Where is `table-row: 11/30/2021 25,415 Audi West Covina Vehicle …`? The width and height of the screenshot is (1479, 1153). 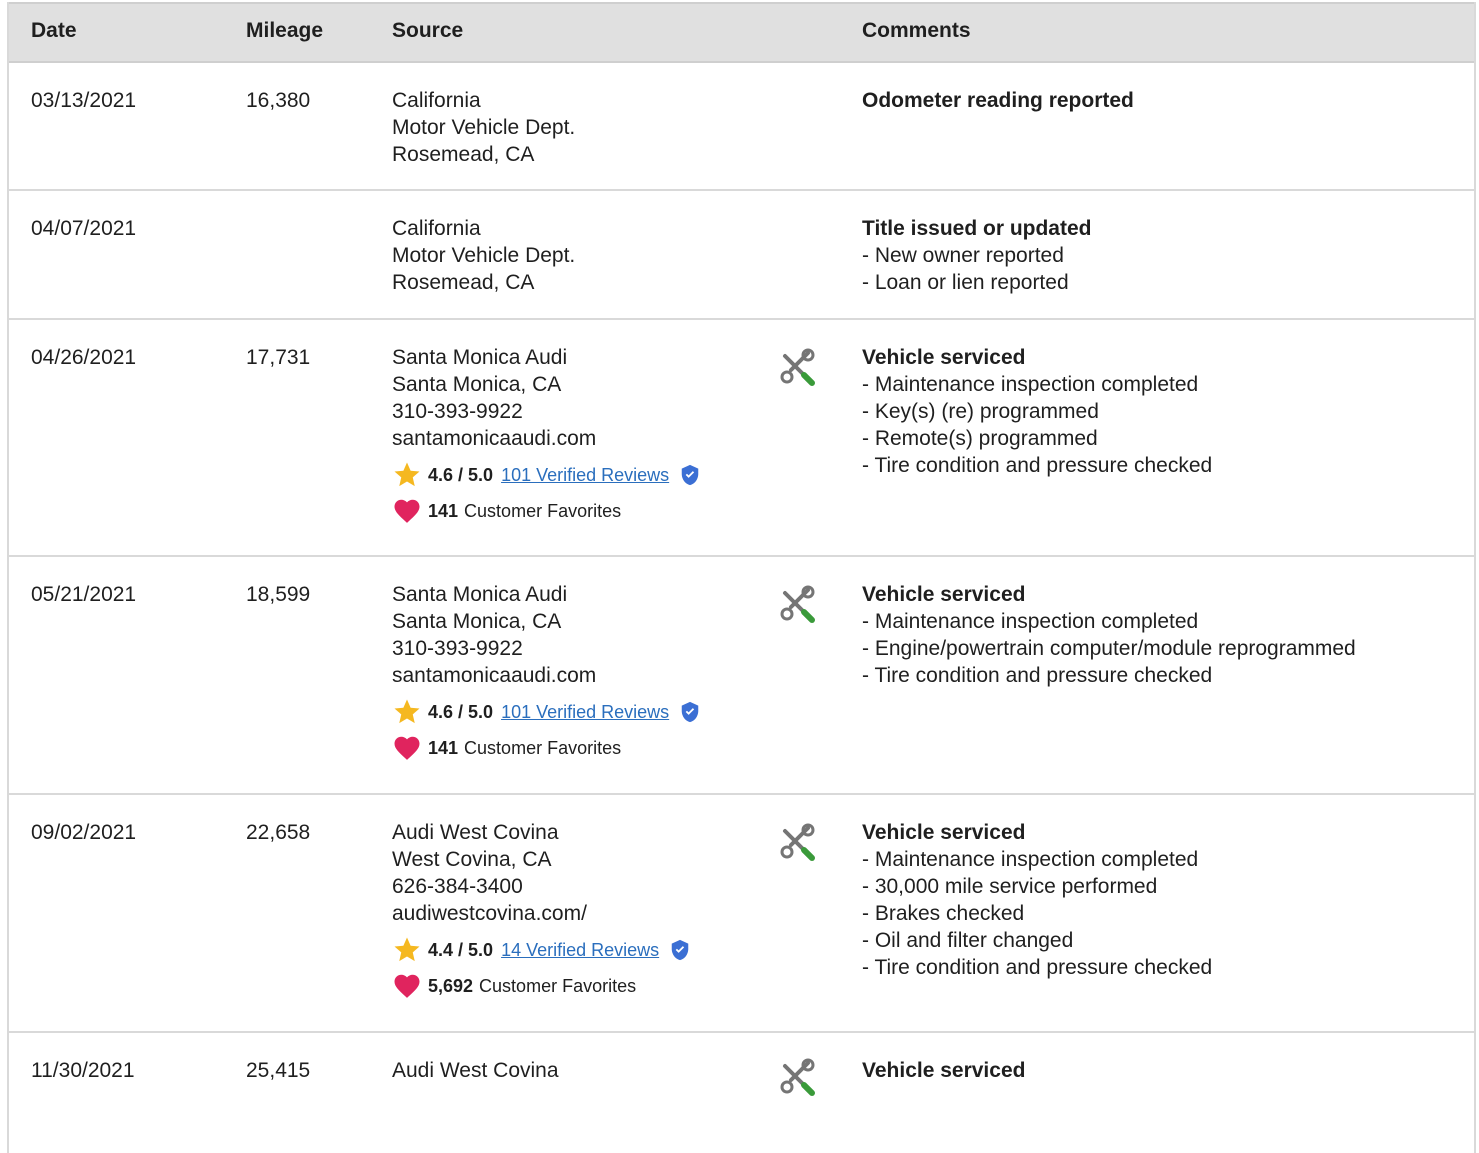
table-row: 11/30/2021 25,415 Audi West Covina Vehicle … is located at coordinates (741, 1093).